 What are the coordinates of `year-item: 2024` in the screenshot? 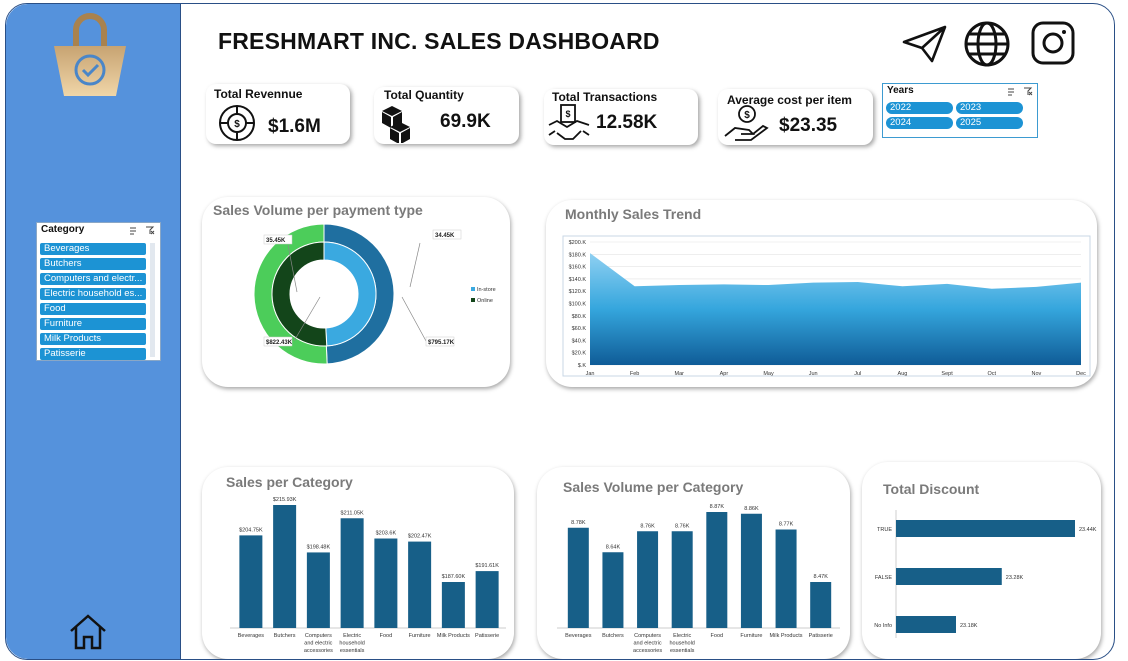 It's located at (919, 123).